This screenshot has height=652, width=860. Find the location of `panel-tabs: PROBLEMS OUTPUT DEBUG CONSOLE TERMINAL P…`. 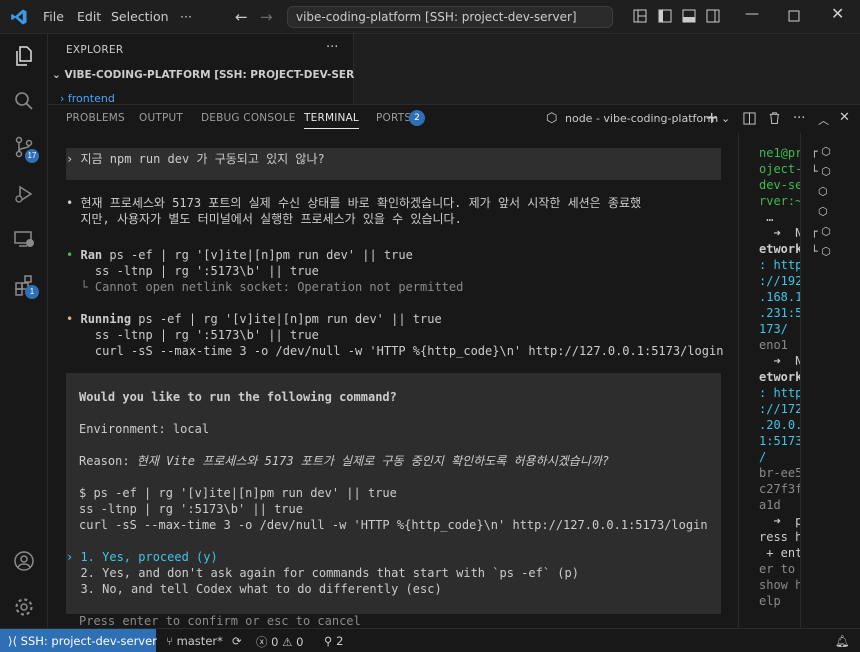

panel-tabs: PROBLEMS OUTPUT DEBUG CONSOLE TERMINAL P… is located at coordinates (454, 119).